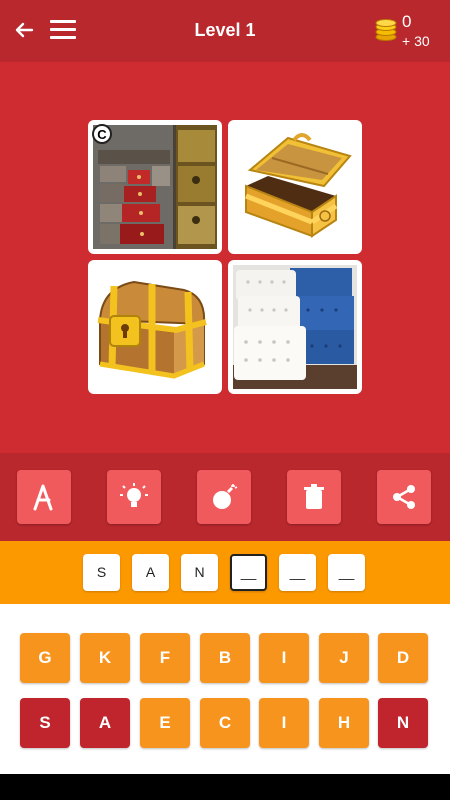  Describe the element at coordinates (199, 572) in the screenshot. I see `answer-slot: N` at that location.